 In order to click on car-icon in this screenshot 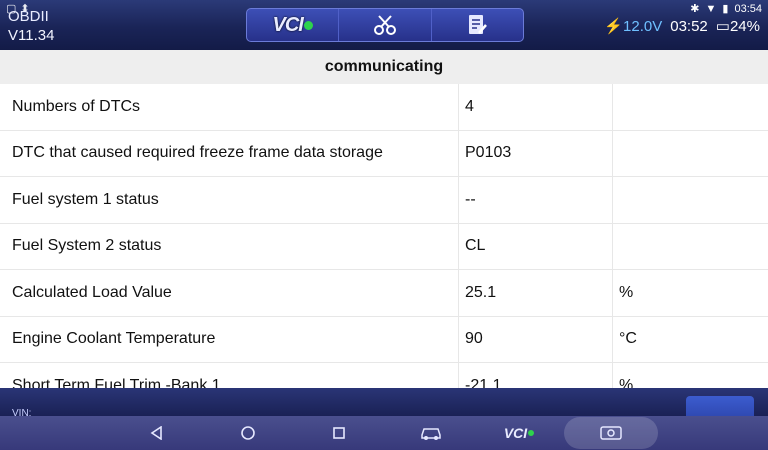, I will do `click(431, 434)`.